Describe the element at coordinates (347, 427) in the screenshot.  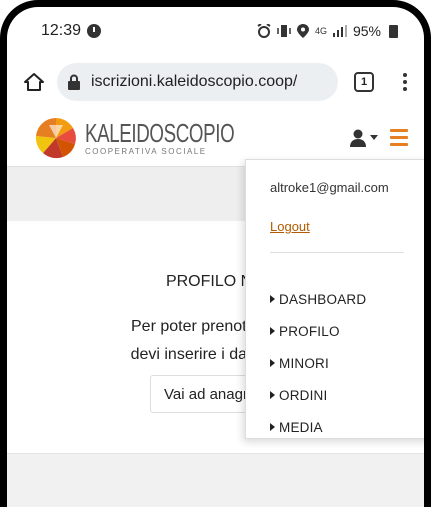
I see `menu-item-media: MEDIA` at that location.